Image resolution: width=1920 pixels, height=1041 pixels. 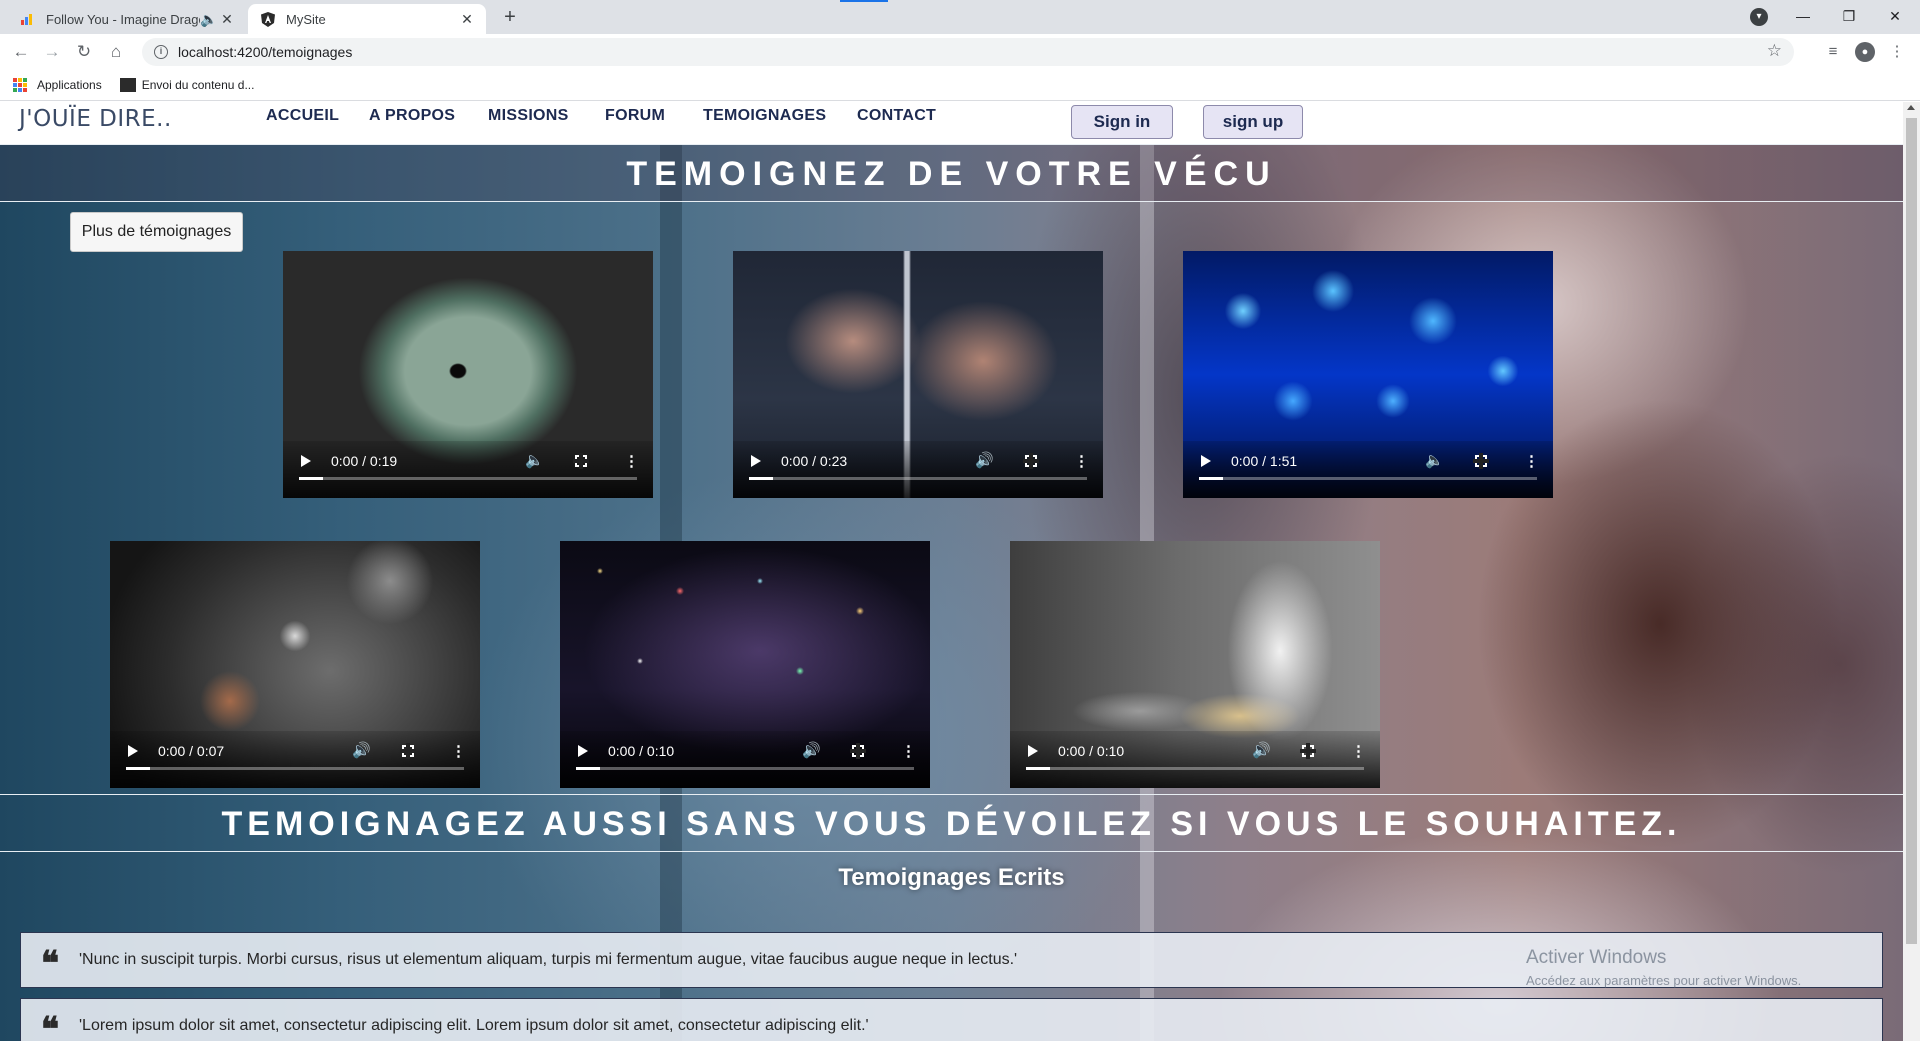 I want to click on reading-list-icon: ≡, so click(x=1833, y=52).